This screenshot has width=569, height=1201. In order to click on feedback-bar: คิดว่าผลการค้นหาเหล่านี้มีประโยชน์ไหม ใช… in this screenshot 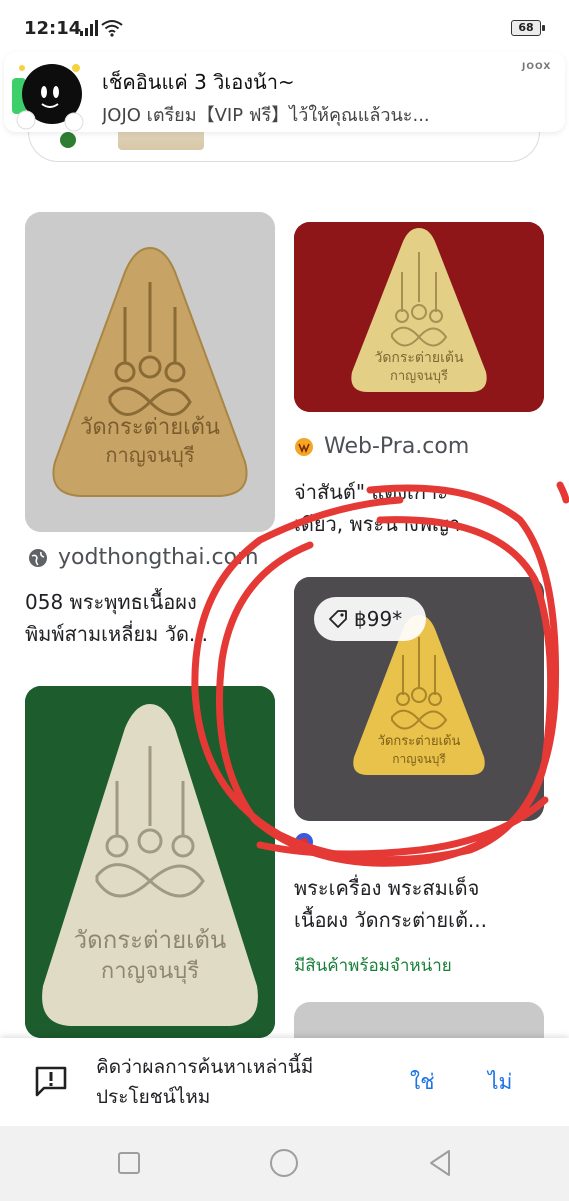, I will do `click(284, 1082)`.